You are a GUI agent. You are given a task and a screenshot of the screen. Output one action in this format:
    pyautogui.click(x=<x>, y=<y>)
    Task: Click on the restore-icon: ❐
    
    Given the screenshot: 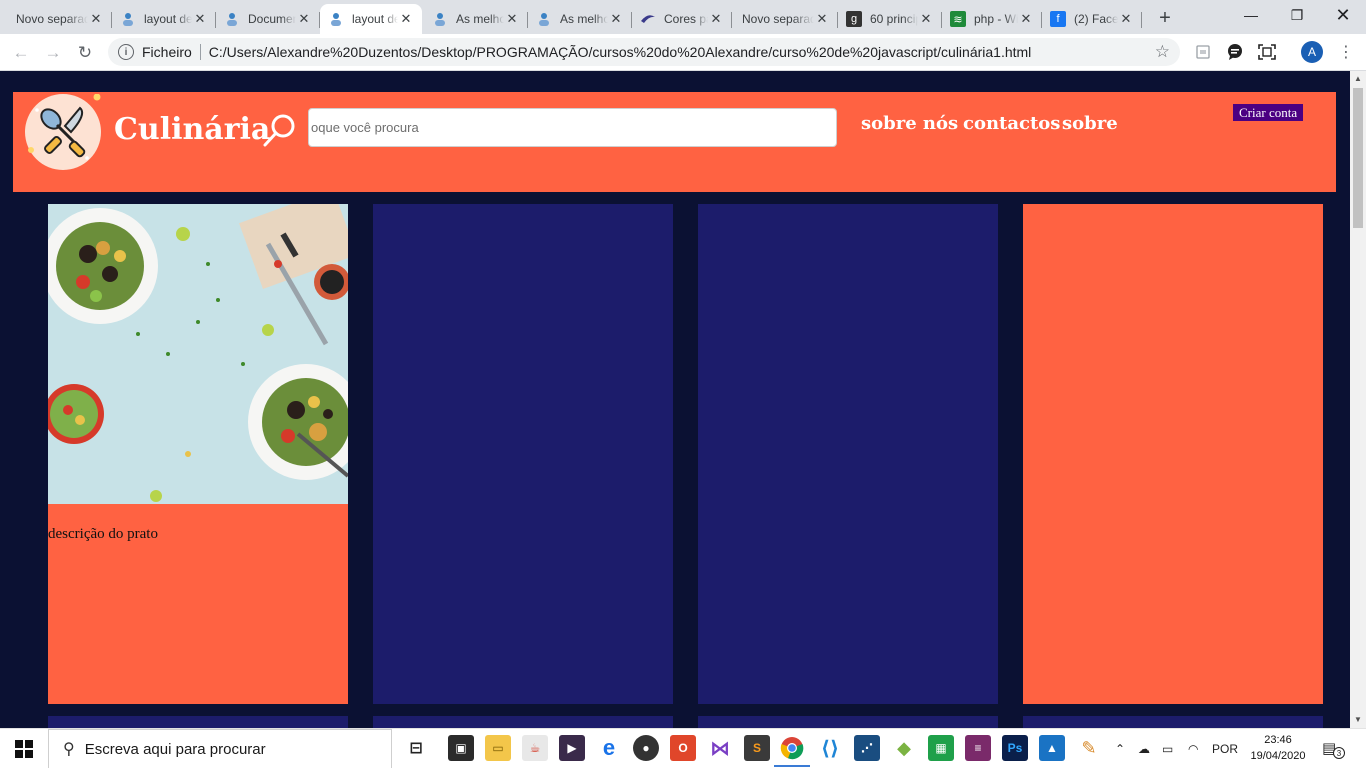 What is the action you would take?
    pyautogui.click(x=1297, y=15)
    